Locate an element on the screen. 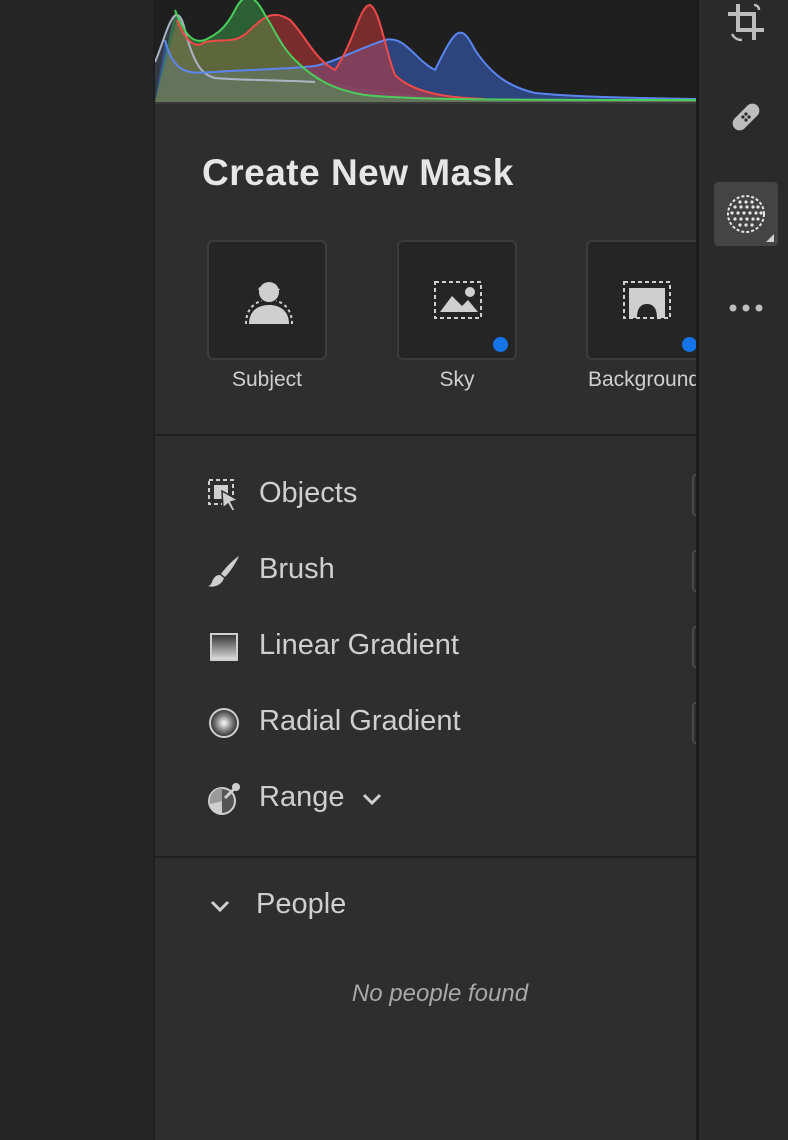  people-section-header: People is located at coordinates (425, 907).